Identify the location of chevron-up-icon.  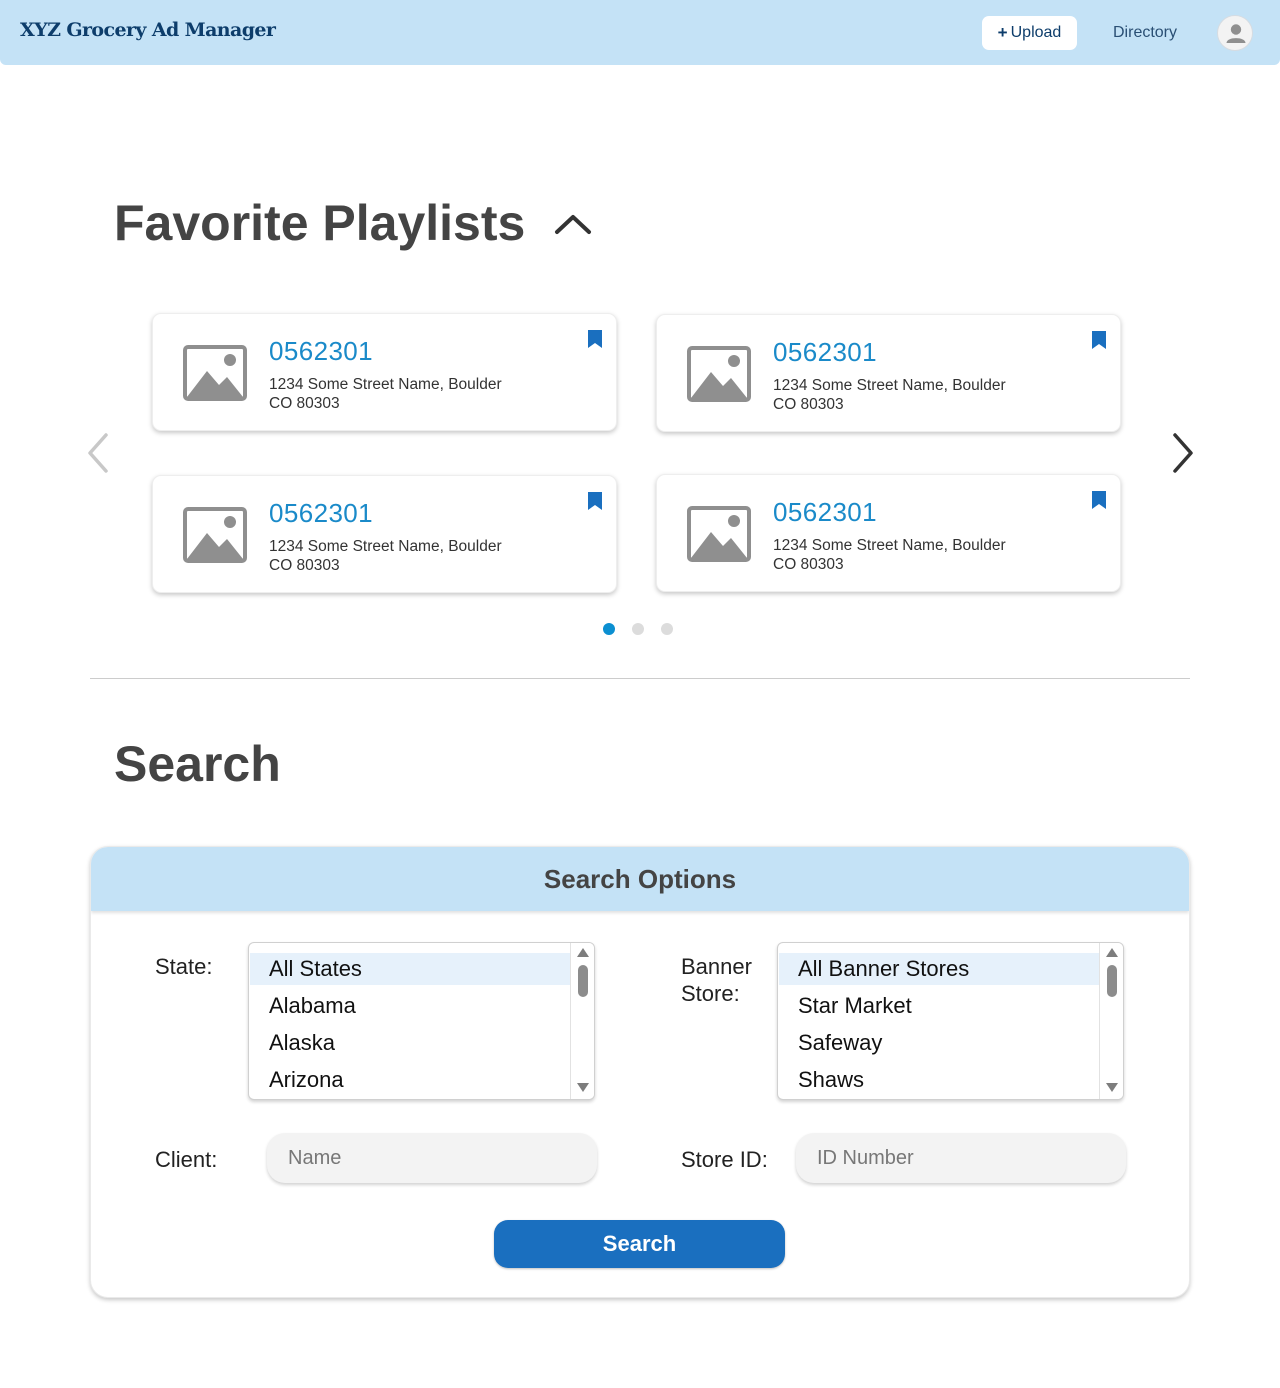
(574, 224).